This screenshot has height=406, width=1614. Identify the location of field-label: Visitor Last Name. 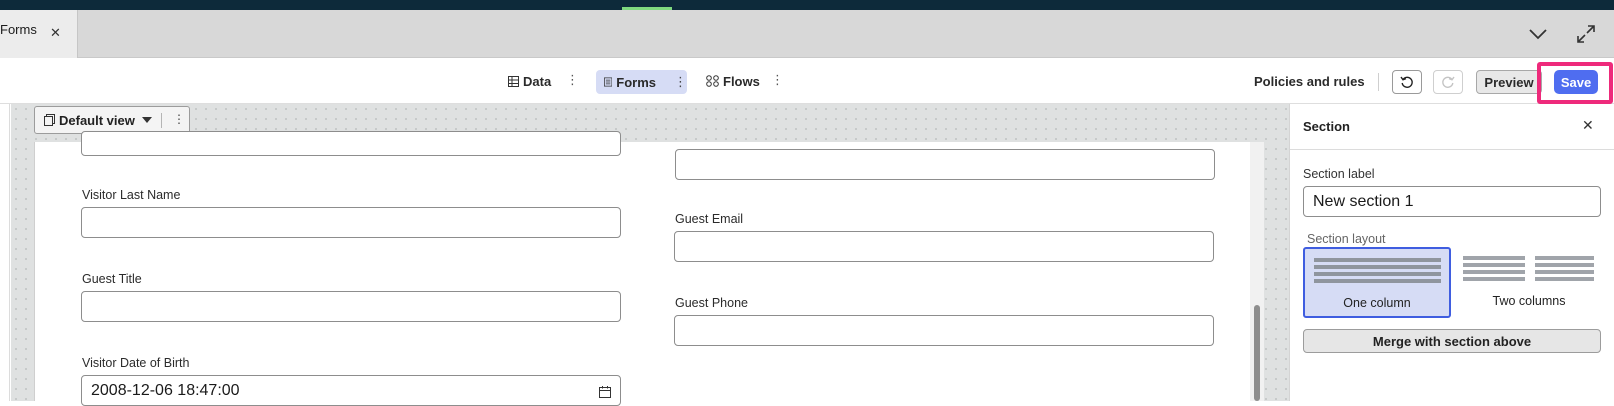
(131, 195).